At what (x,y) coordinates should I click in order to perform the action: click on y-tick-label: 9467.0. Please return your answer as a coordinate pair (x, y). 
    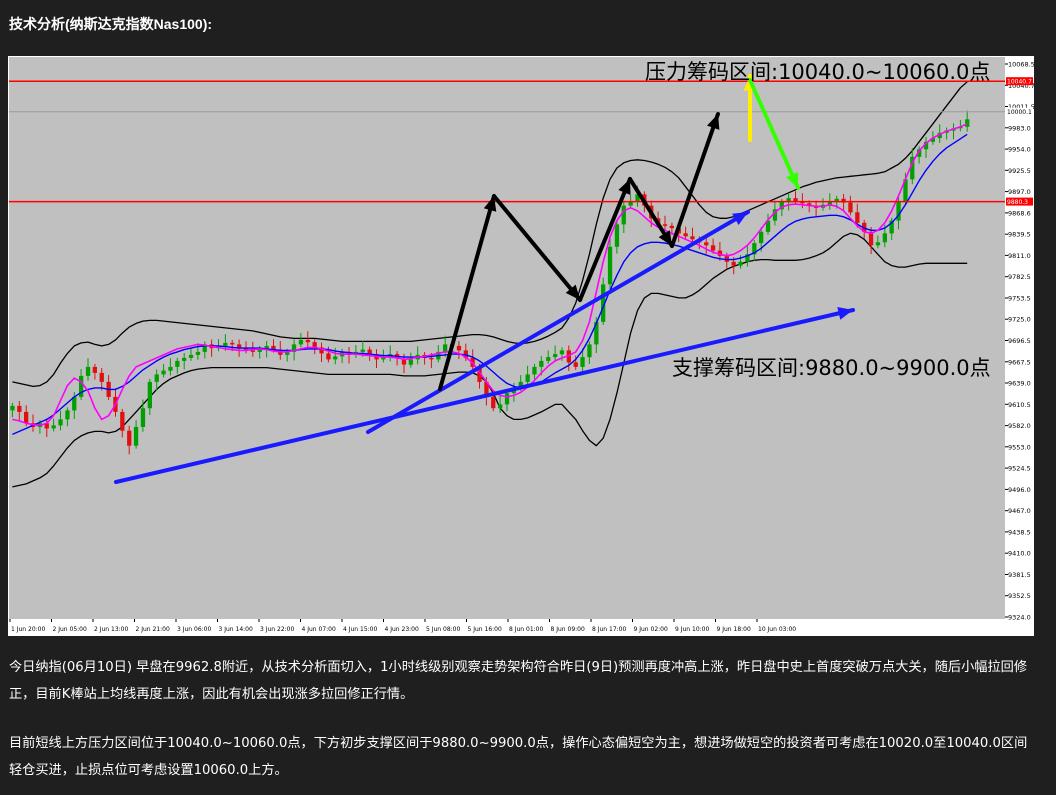
    Looking at the image, I should click on (1019, 511).